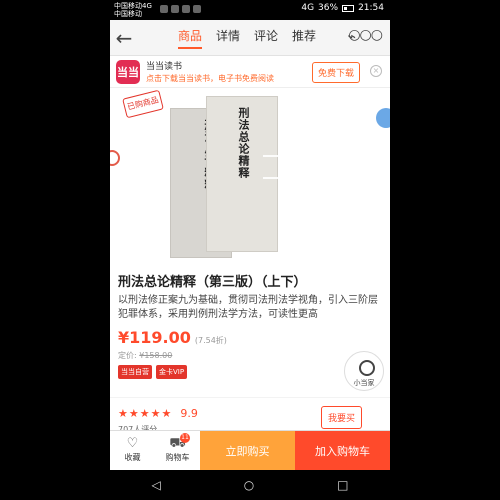 This screenshot has height=500, width=500. I want to click on nav-home-icon: ○, so click(249, 485).